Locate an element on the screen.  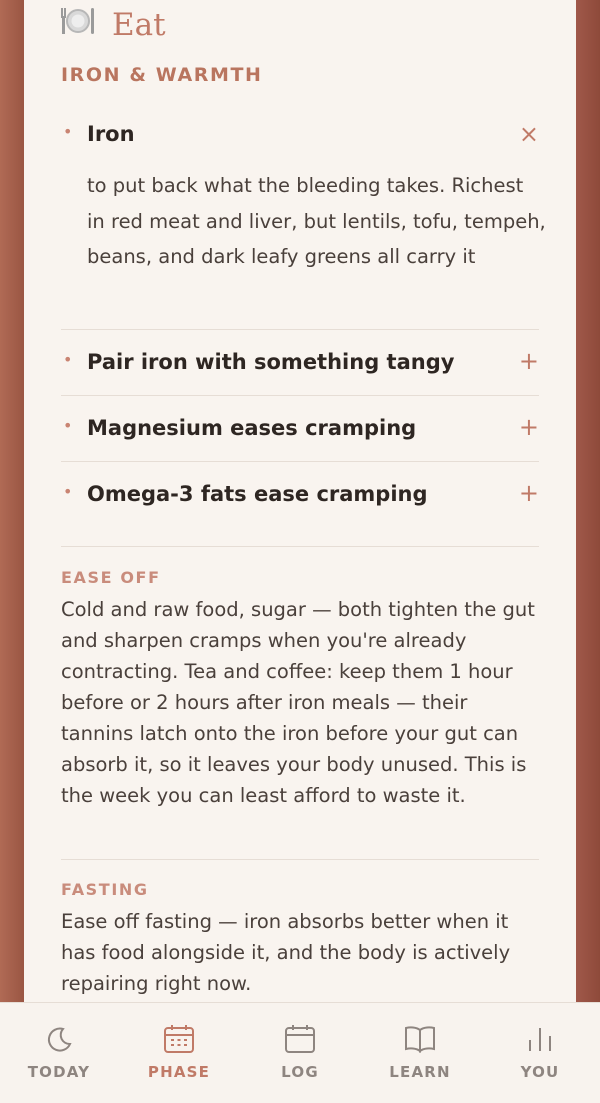
accordion-item-magnesium: • Magnesium eases cramping + is located at coordinates (300, 429).